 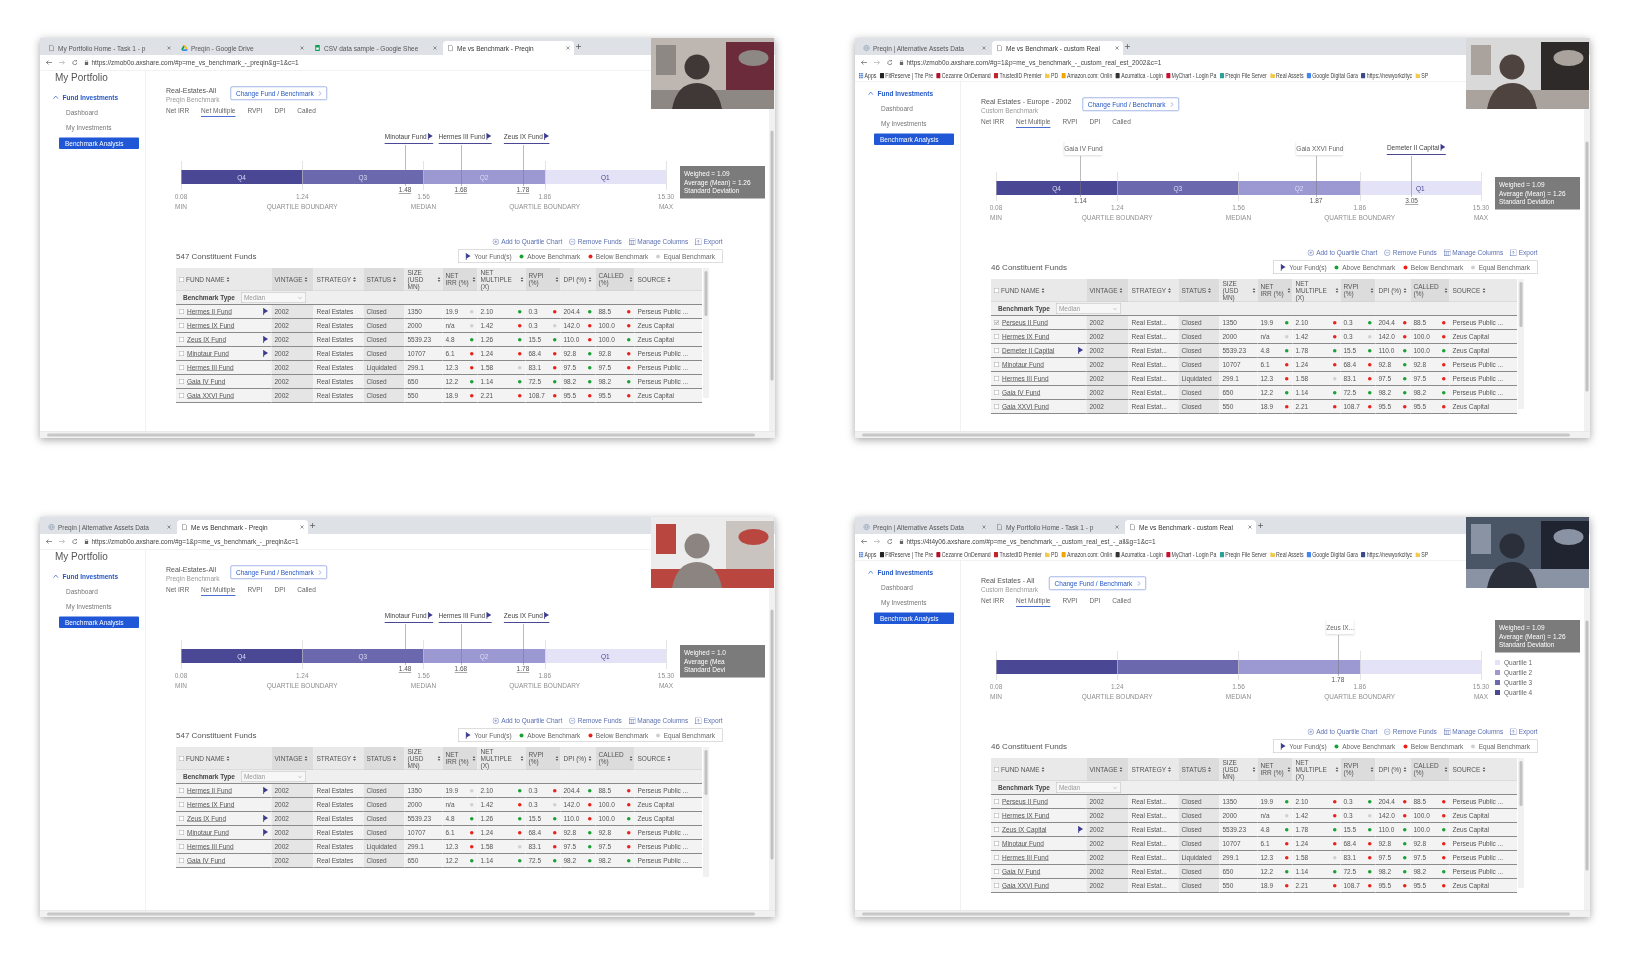 What do you see at coordinates (1029, 746) in the screenshot?
I see `fund-count: 46 Constituent Funds` at bounding box center [1029, 746].